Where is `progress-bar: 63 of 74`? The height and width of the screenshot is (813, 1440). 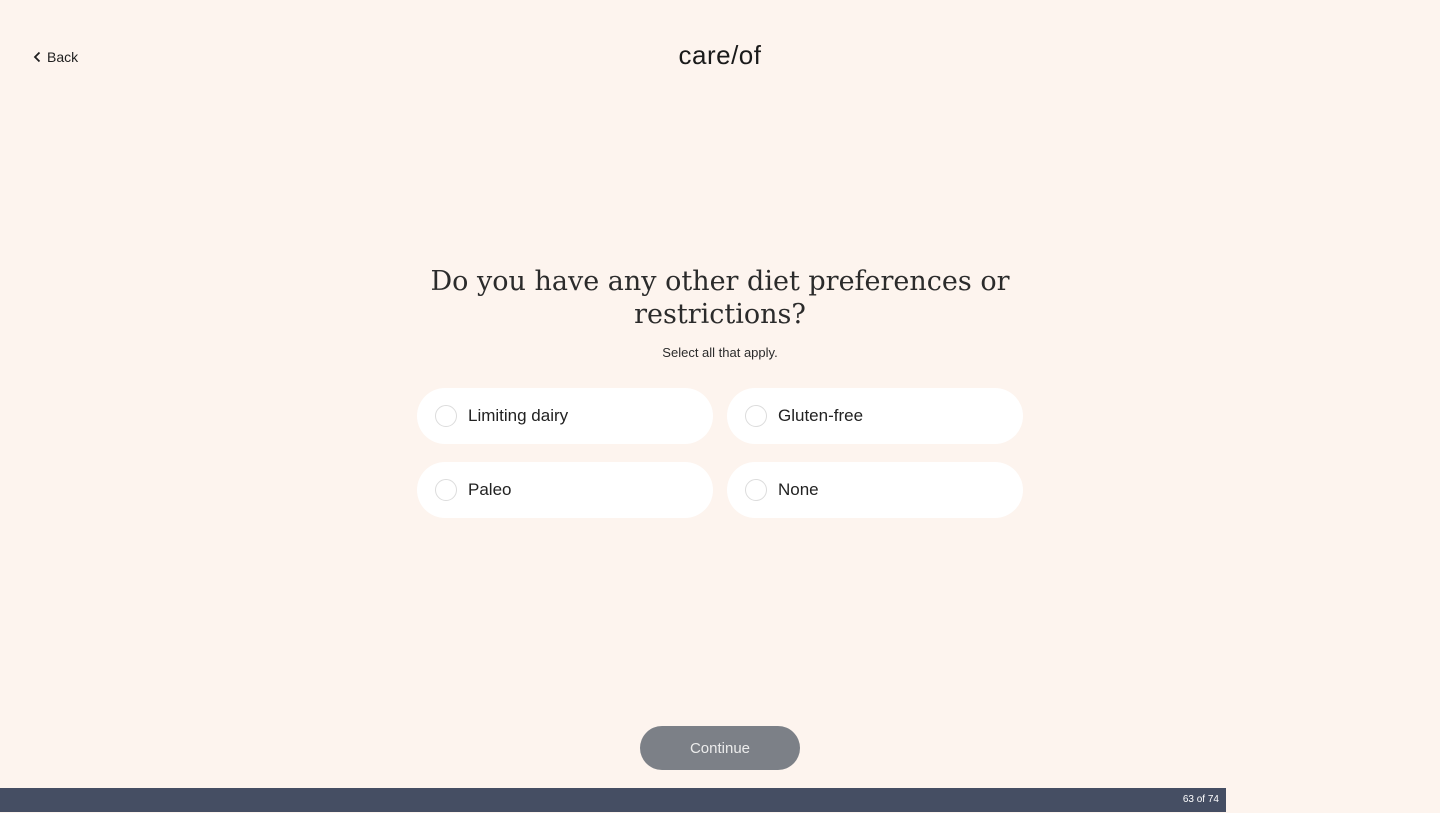
progress-bar: 63 of 74 is located at coordinates (613, 800).